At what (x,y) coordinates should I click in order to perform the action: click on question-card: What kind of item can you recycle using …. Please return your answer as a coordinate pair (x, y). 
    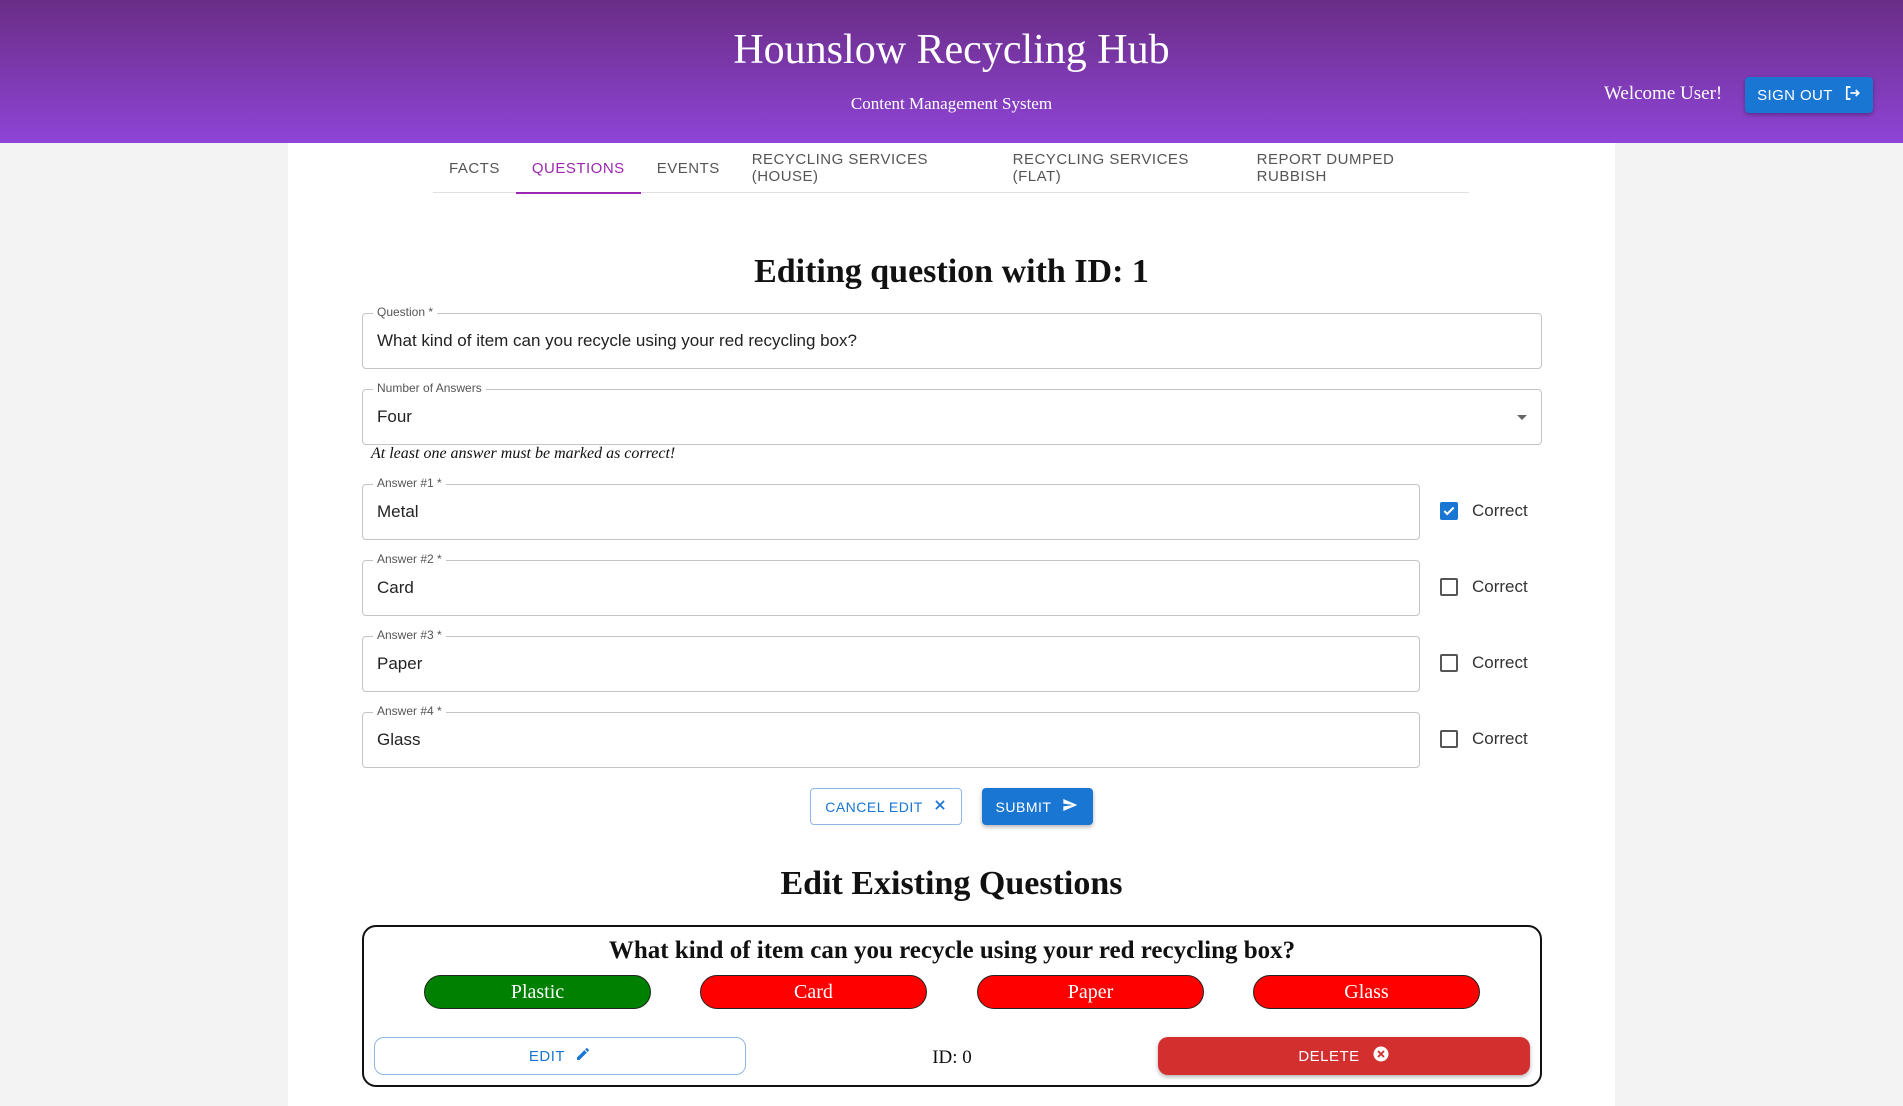
    Looking at the image, I should click on (952, 1006).